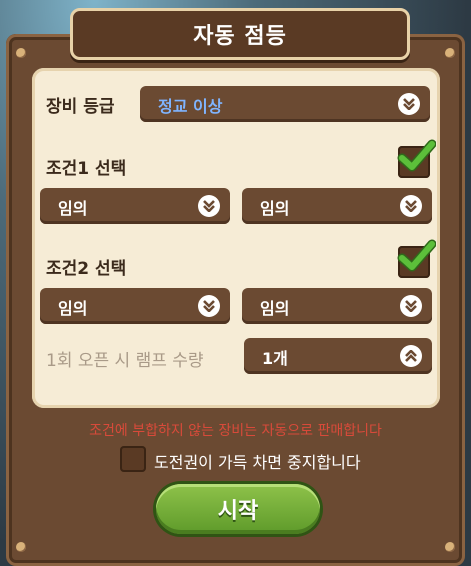 This screenshot has height=566, width=471. Describe the element at coordinates (235, 431) in the screenshot. I see `auto-sell-warning: 조건에 부합하지 않는 장비는 자동으로 판매합니다` at that location.